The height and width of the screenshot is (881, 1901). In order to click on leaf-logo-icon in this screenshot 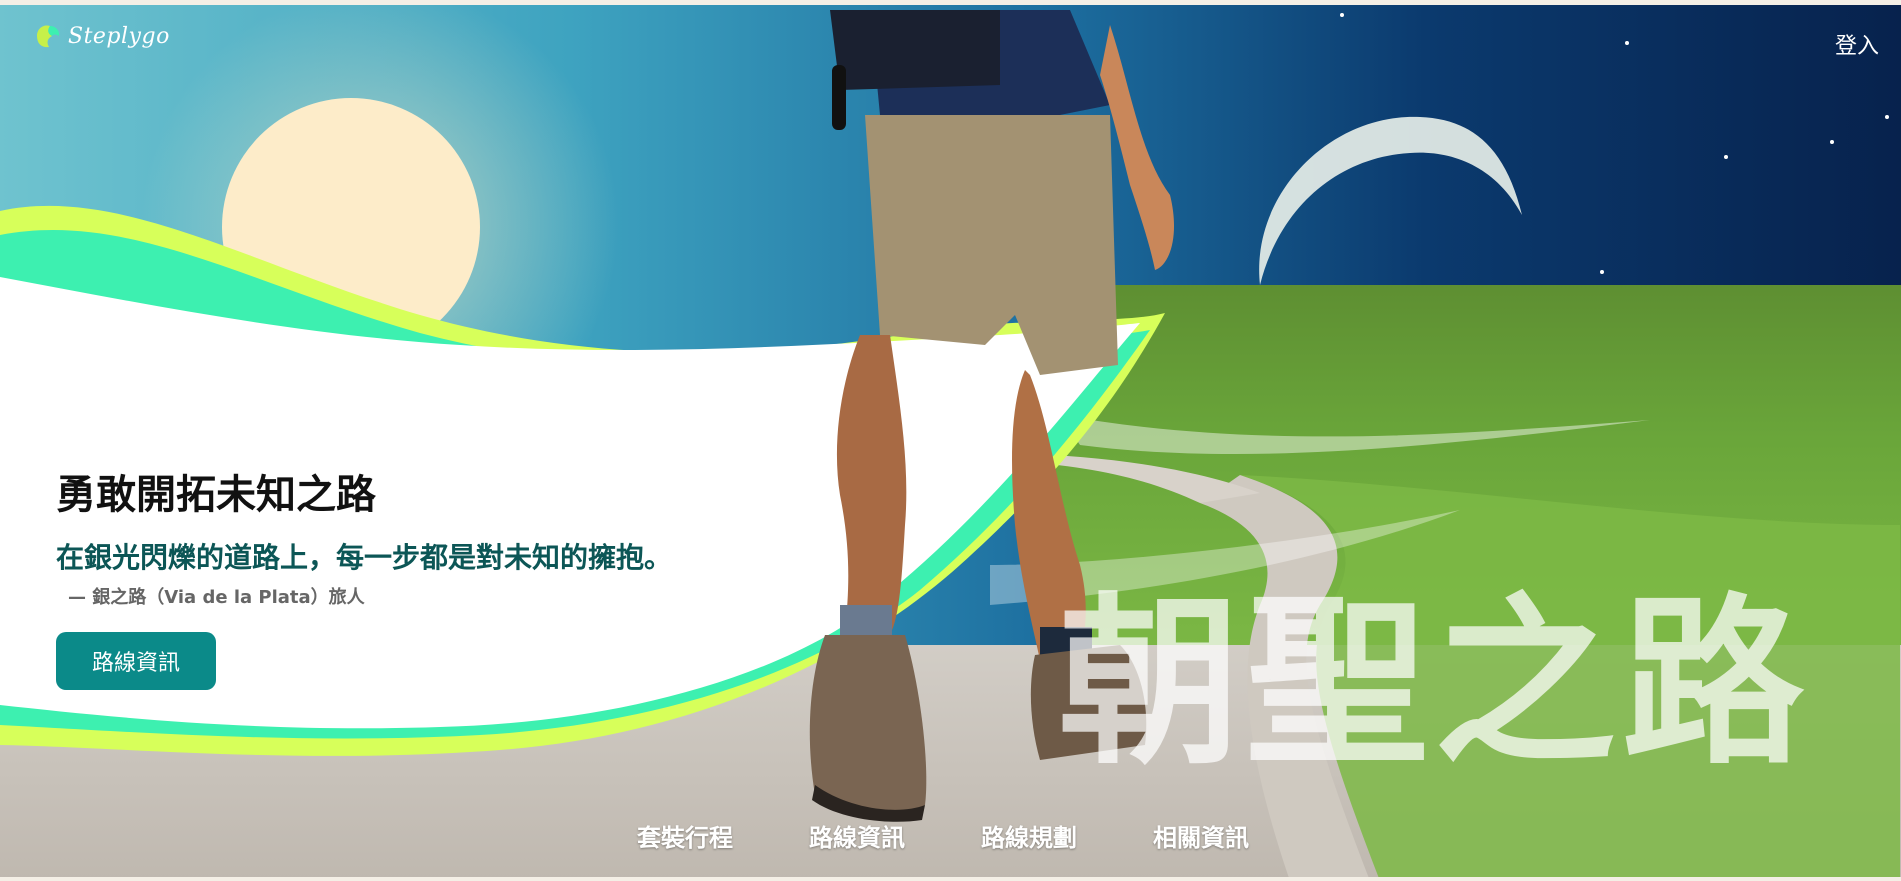, I will do `click(48, 36)`.